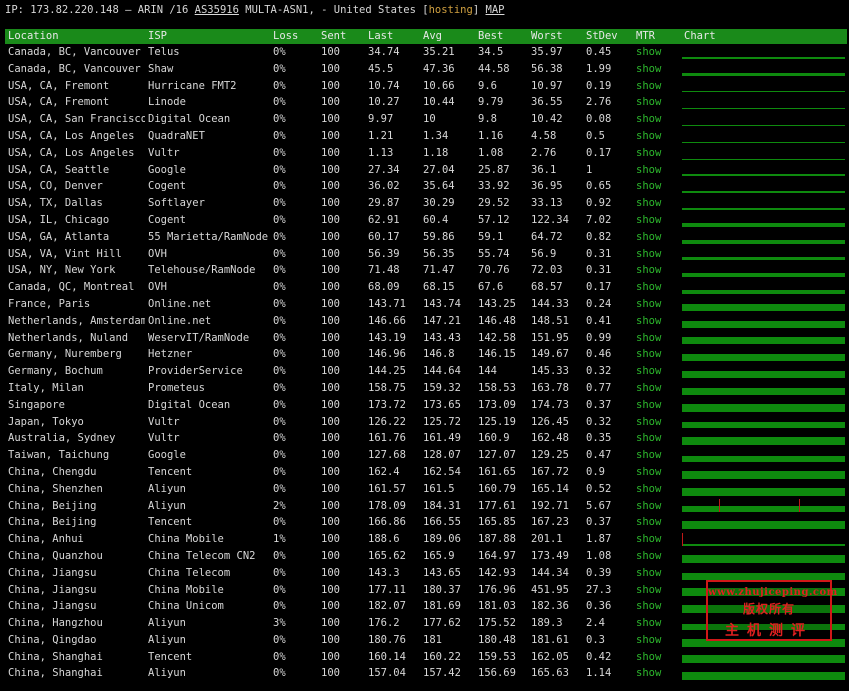 The height and width of the screenshot is (691, 849). What do you see at coordinates (439, 102) in the screenshot?
I see `cell-avg: 10.44` at bounding box center [439, 102].